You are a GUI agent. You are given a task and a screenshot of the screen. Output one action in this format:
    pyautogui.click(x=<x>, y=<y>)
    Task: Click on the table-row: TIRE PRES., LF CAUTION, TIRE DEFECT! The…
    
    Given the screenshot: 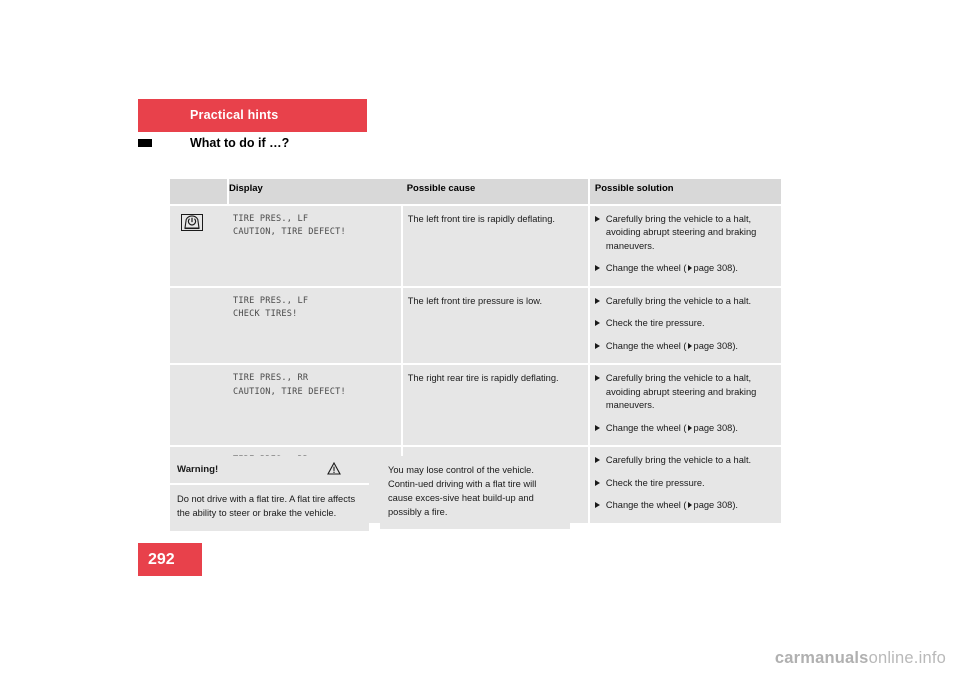 What is the action you would take?
    pyautogui.click(x=475, y=245)
    